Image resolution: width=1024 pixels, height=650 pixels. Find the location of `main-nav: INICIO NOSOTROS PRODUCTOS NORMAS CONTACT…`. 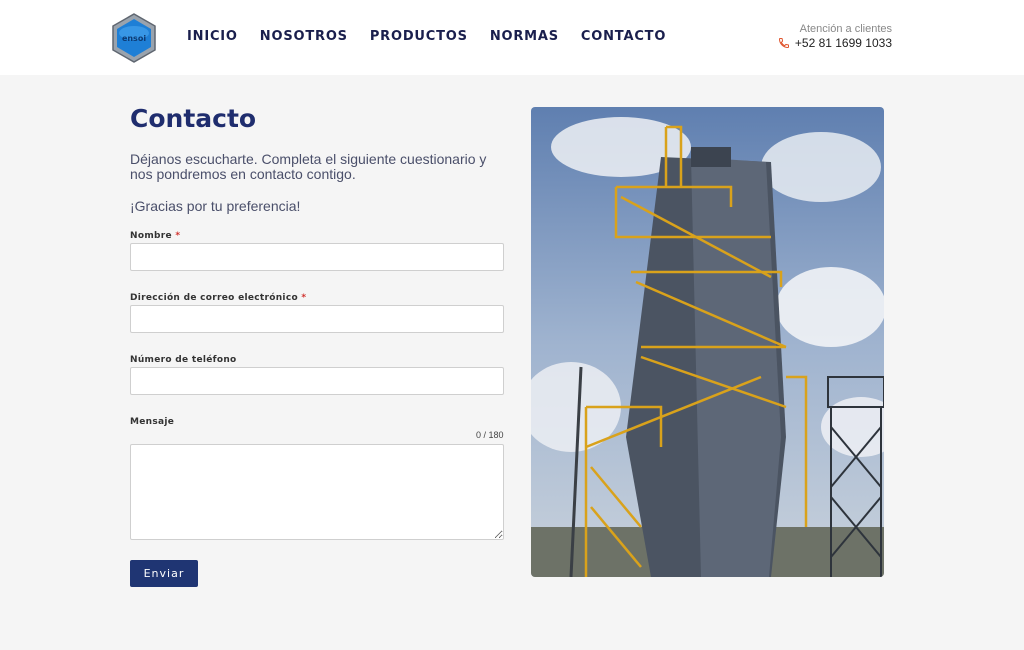

main-nav: INICIO NOSOTROS PRODUCTOS NORMAS CONTACT… is located at coordinates (426, 36).